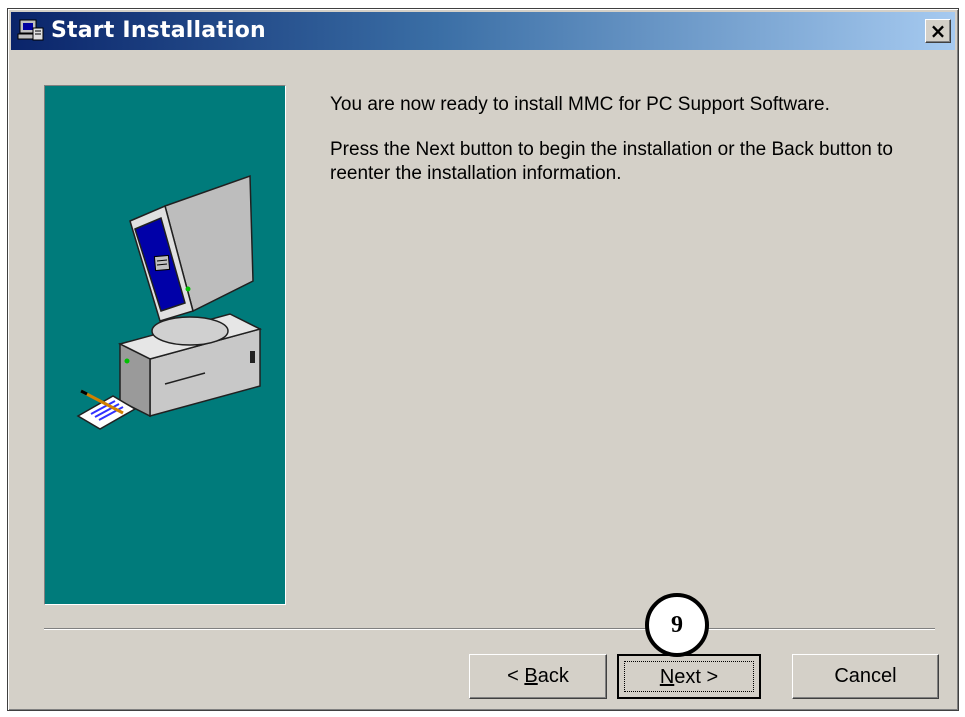  Describe the element at coordinates (483, 31) in the screenshot. I see `title-bar: Start Installation ×` at that location.